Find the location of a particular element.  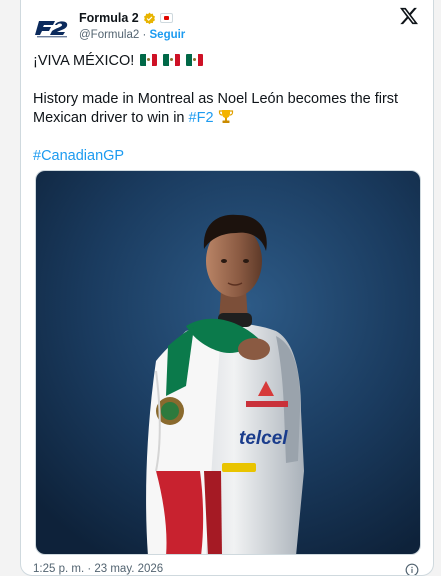

follow-button: Seguir is located at coordinates (168, 35).